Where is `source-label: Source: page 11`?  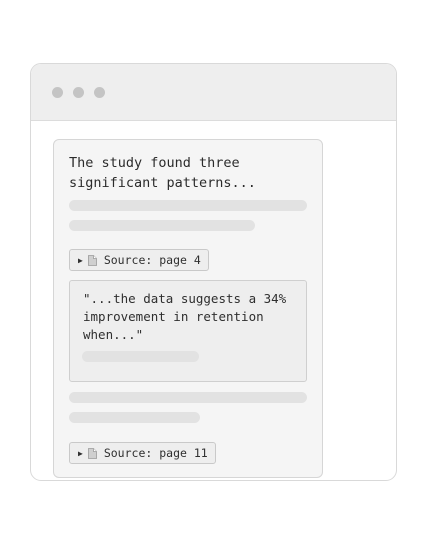 source-label: Source: page 11 is located at coordinates (155, 453).